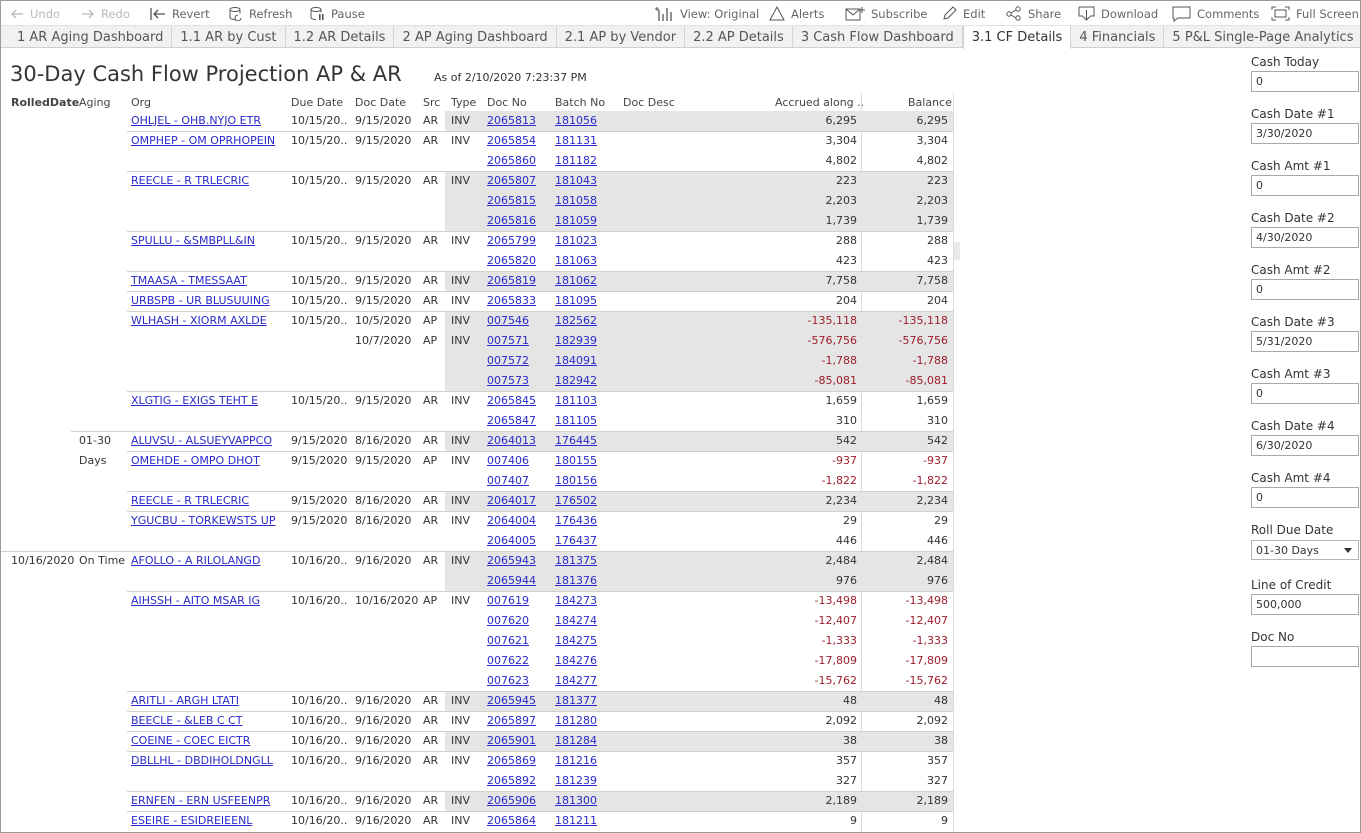 The image size is (1361, 833). I want to click on cell-doc-no: 007572, so click(508, 360).